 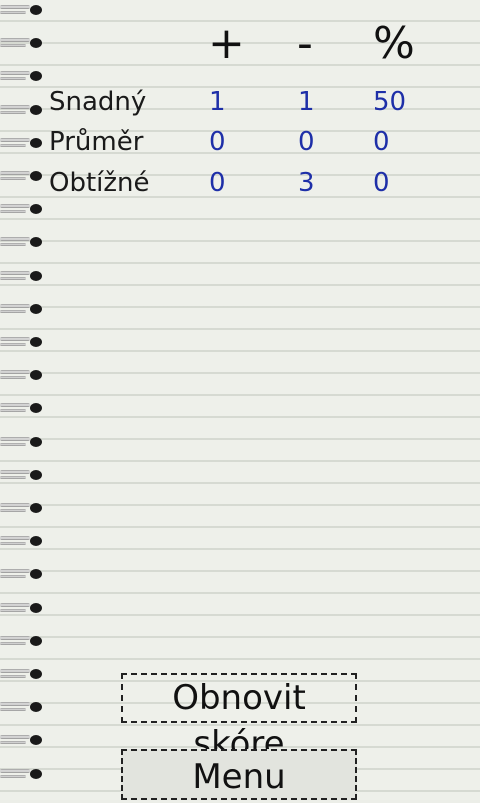 I want to click on header-percent: %, so click(x=394, y=43).